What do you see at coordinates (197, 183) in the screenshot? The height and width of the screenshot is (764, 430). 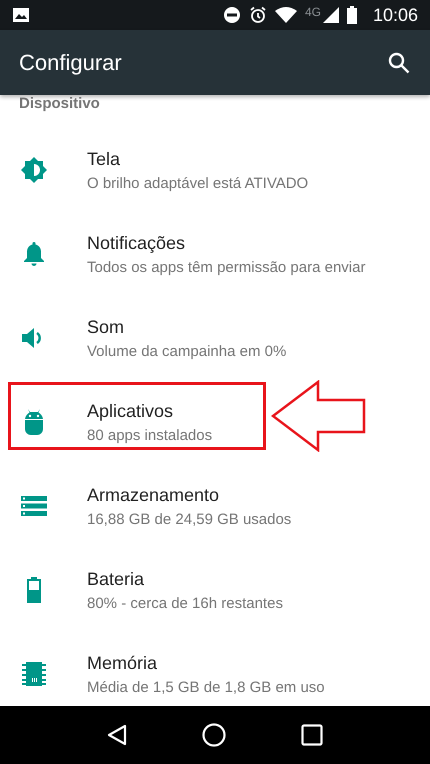 I see `item-subtitle: O brilho adaptável está ATIVADO` at bounding box center [197, 183].